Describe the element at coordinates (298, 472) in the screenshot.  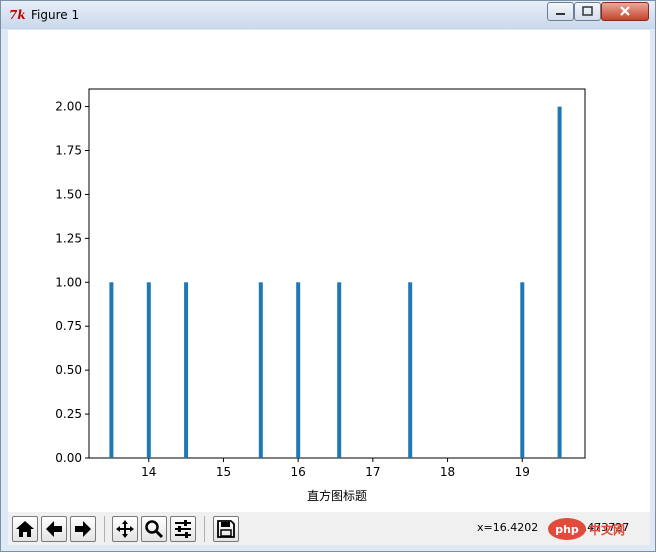
I see `x-tick-label: 16` at that location.